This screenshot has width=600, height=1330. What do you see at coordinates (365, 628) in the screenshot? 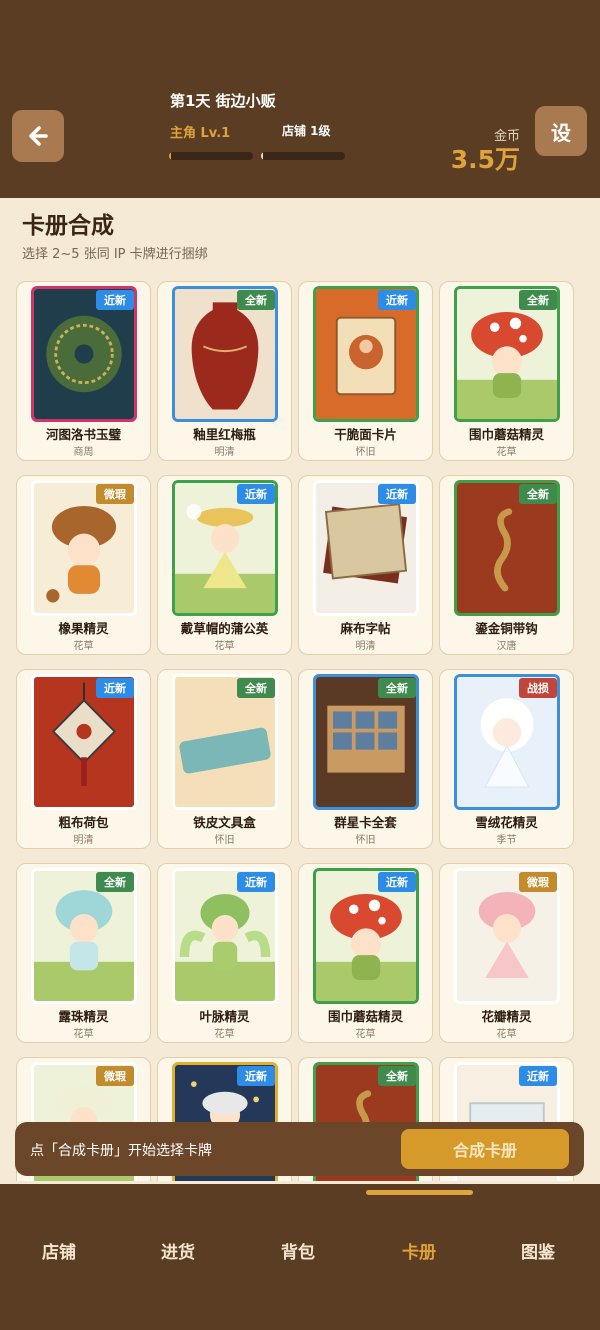
I see `card-name: 麻布字帖` at bounding box center [365, 628].